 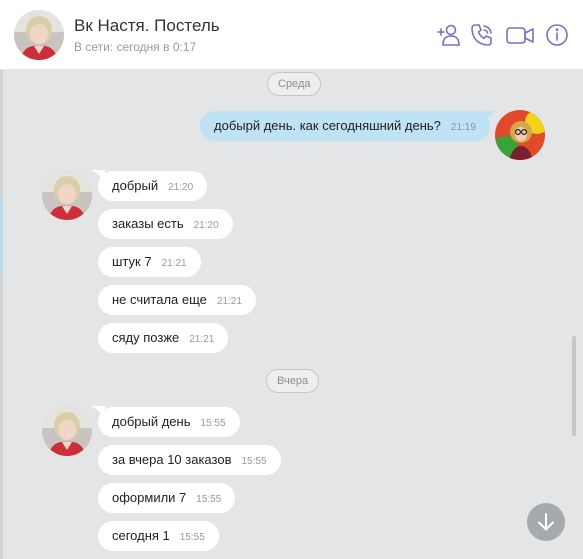 I want to click on scrollbar-thumb, so click(x=574, y=386).